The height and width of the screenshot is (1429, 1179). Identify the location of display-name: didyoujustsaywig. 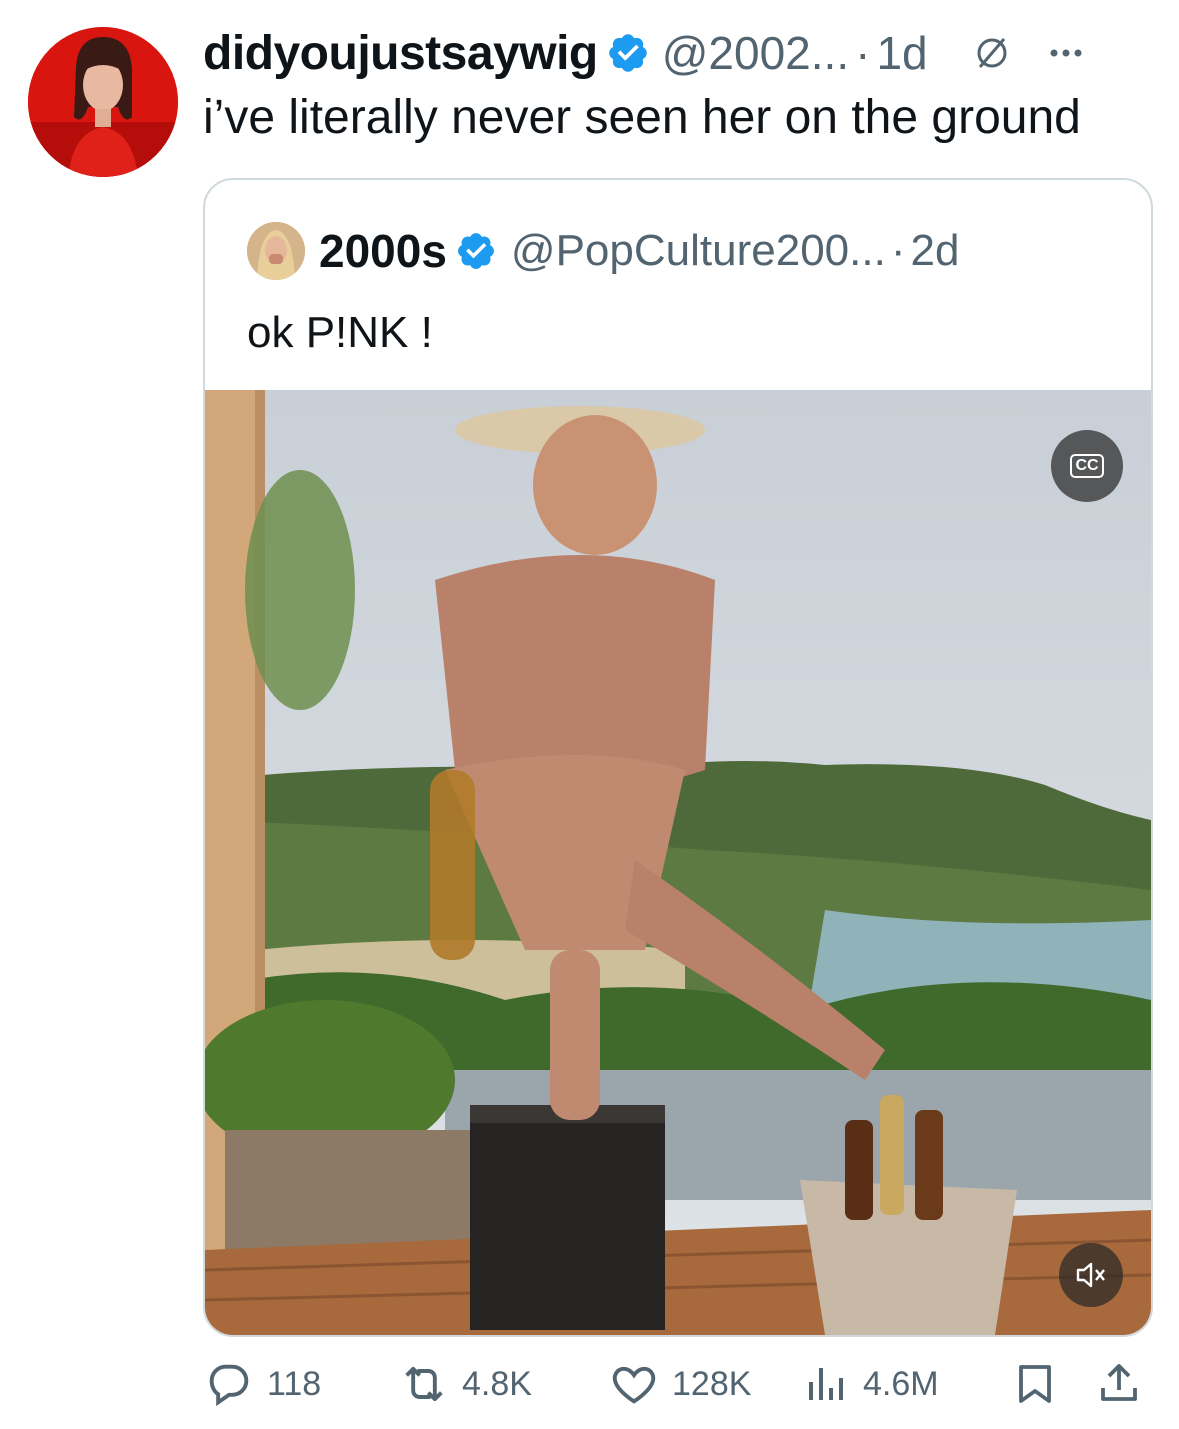
(400, 53).